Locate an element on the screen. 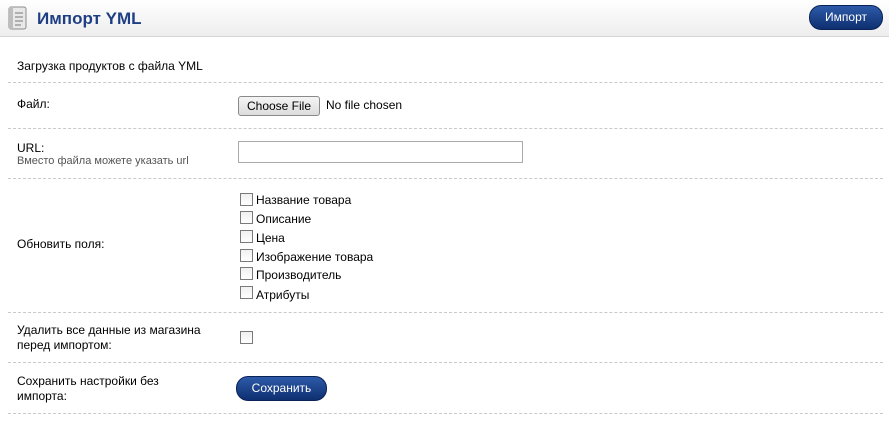 This screenshot has width=889, height=440. checkbox-product-image-label: Изображение товара is located at coordinates (315, 257).